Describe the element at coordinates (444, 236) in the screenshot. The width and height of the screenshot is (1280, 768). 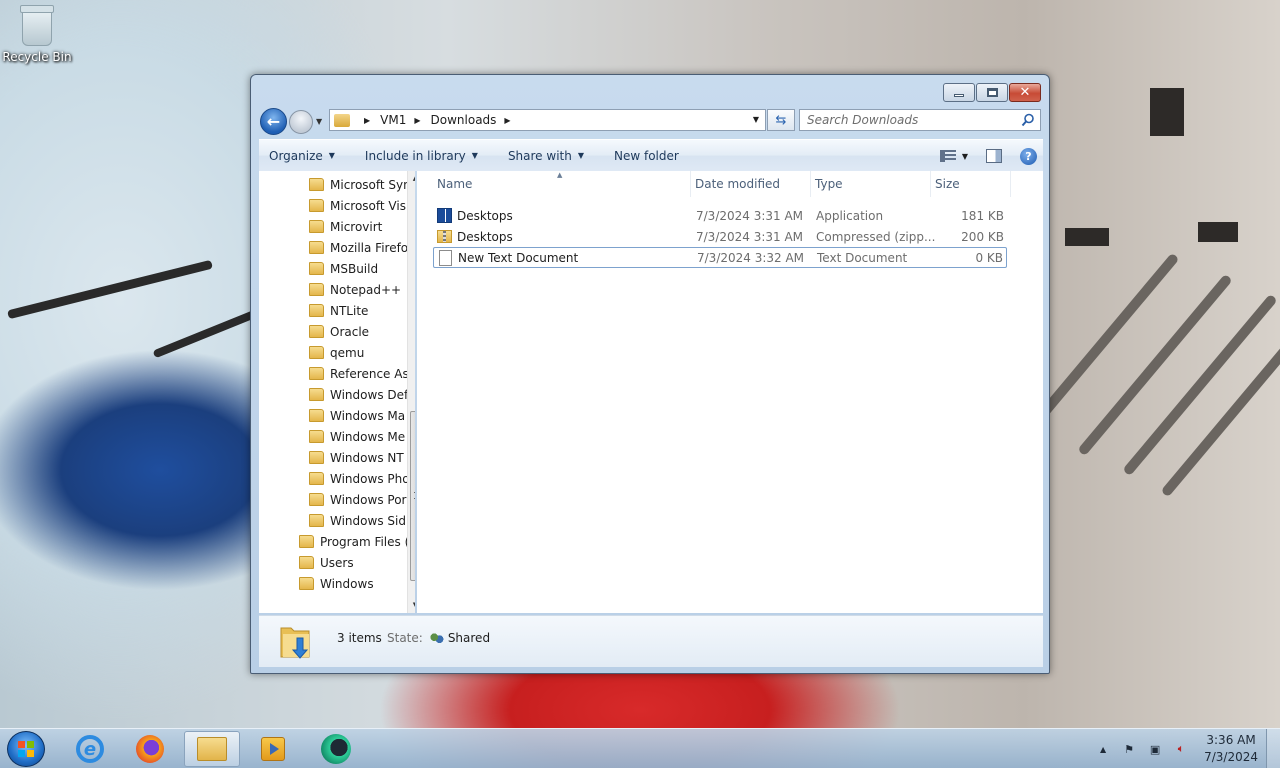
I see `zip-folder-icon` at that location.